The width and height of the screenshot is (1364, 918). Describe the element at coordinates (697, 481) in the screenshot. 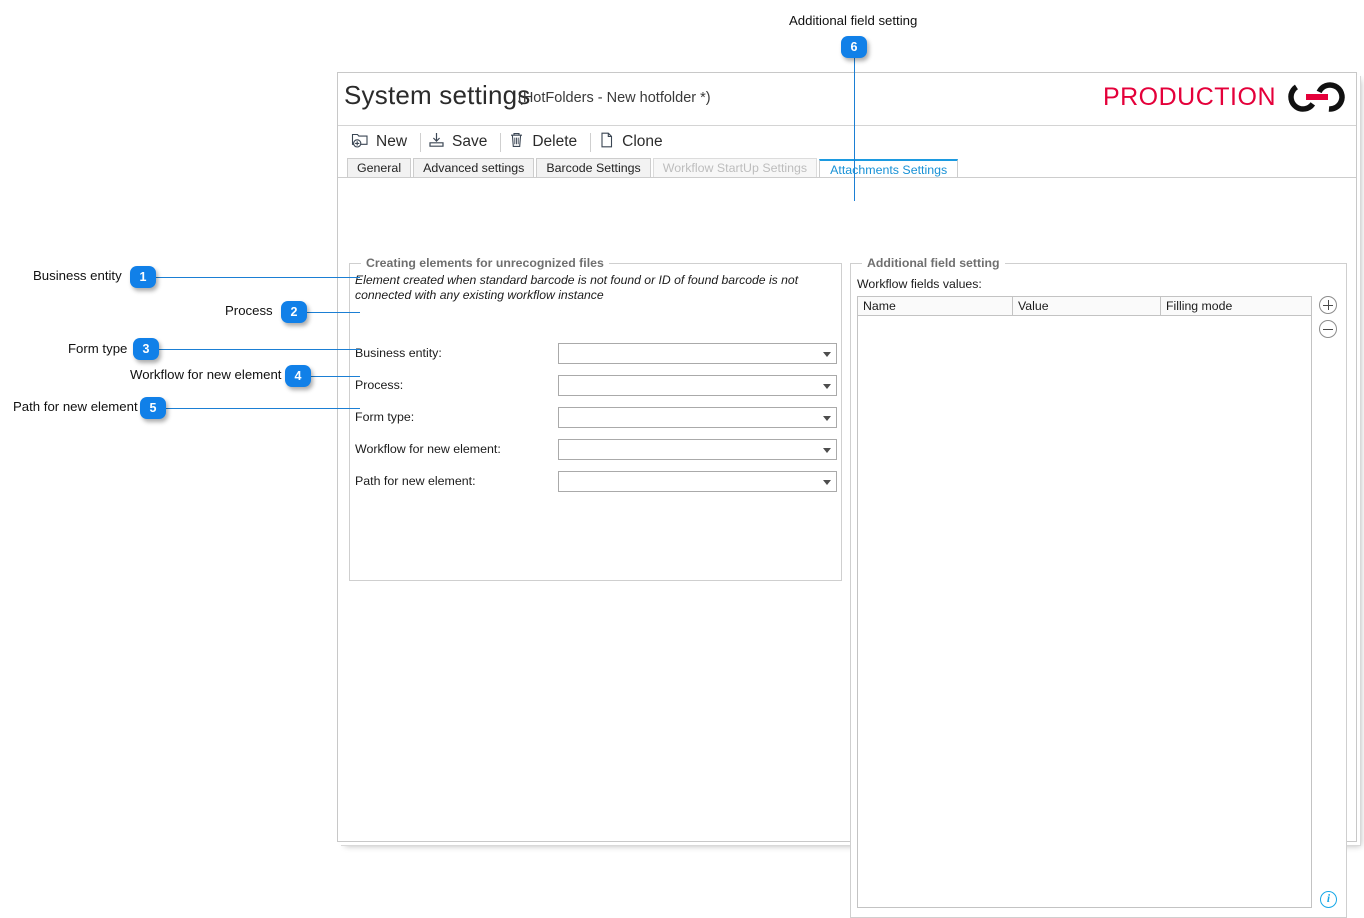

I see `path-for-new-element-dropdown` at that location.